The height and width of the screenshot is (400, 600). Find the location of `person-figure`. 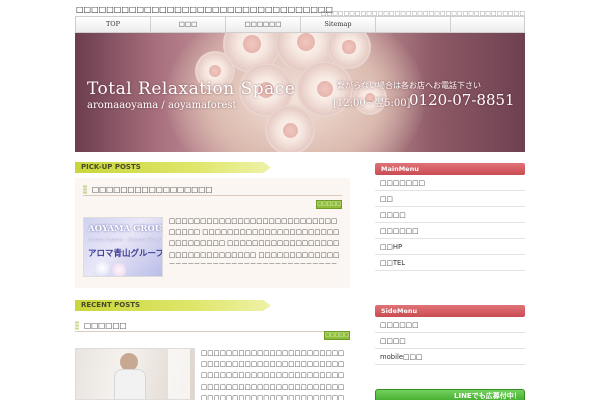

person-figure is located at coordinates (130, 384).